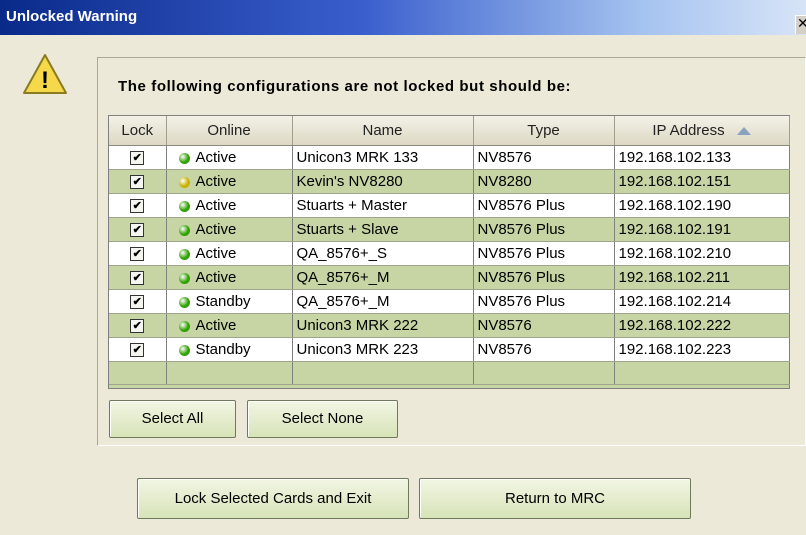  Describe the element at coordinates (702, 349) in the screenshot. I see `ip-cell: 192.168.102.223` at that location.